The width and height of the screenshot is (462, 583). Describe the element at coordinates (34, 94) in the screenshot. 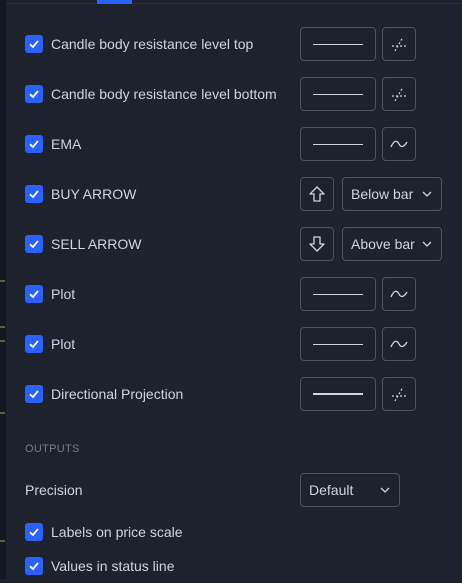

I see `checkbox-resistance-bottom` at that location.